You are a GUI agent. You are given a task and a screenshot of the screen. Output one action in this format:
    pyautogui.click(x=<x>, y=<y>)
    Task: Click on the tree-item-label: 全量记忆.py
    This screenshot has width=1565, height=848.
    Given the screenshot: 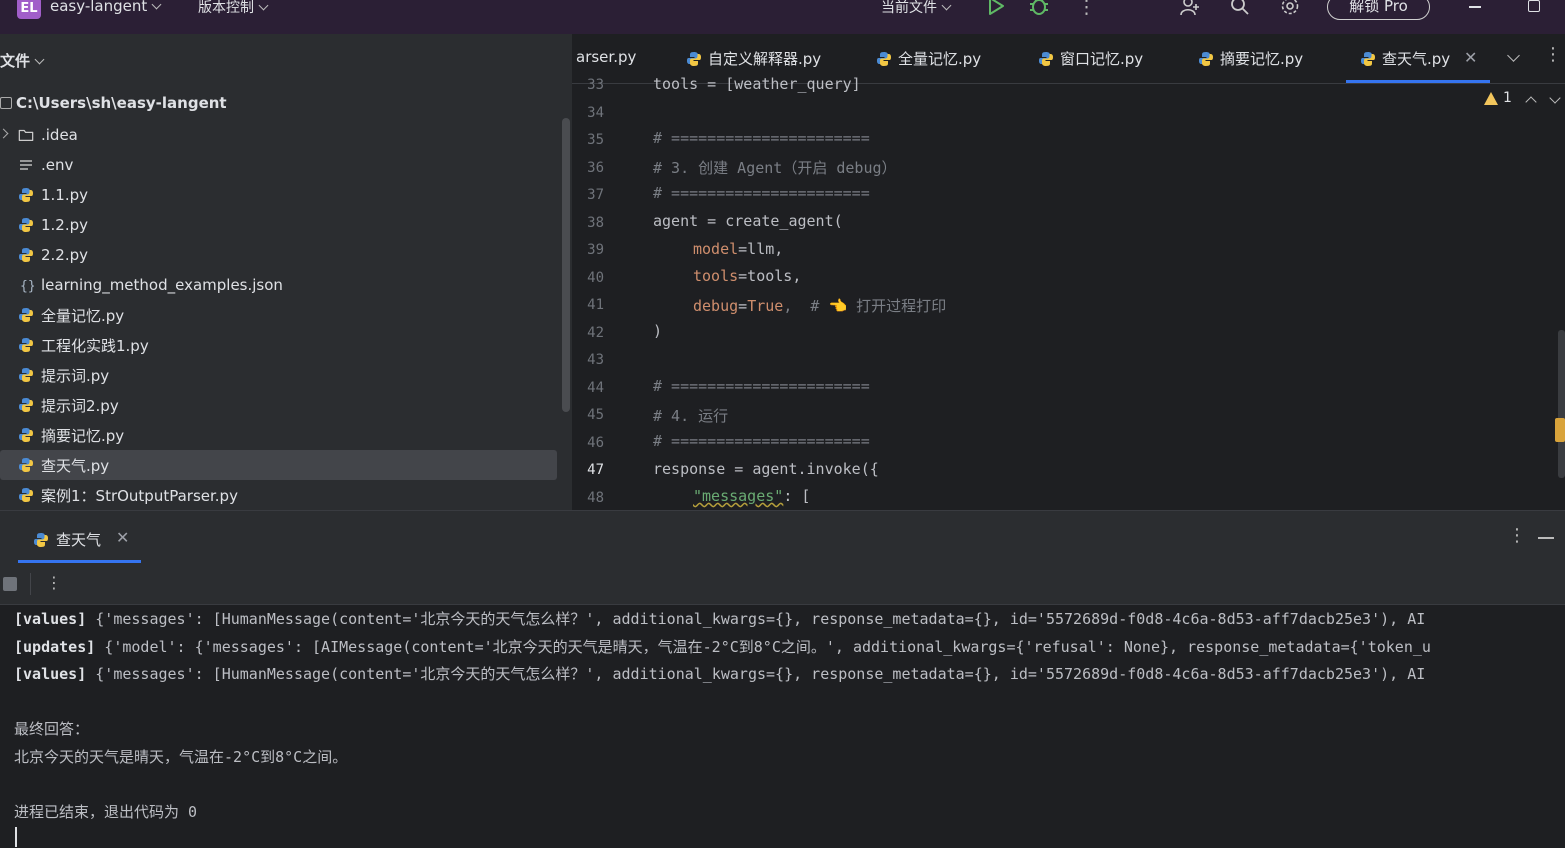 What is the action you would take?
    pyautogui.click(x=83, y=315)
    